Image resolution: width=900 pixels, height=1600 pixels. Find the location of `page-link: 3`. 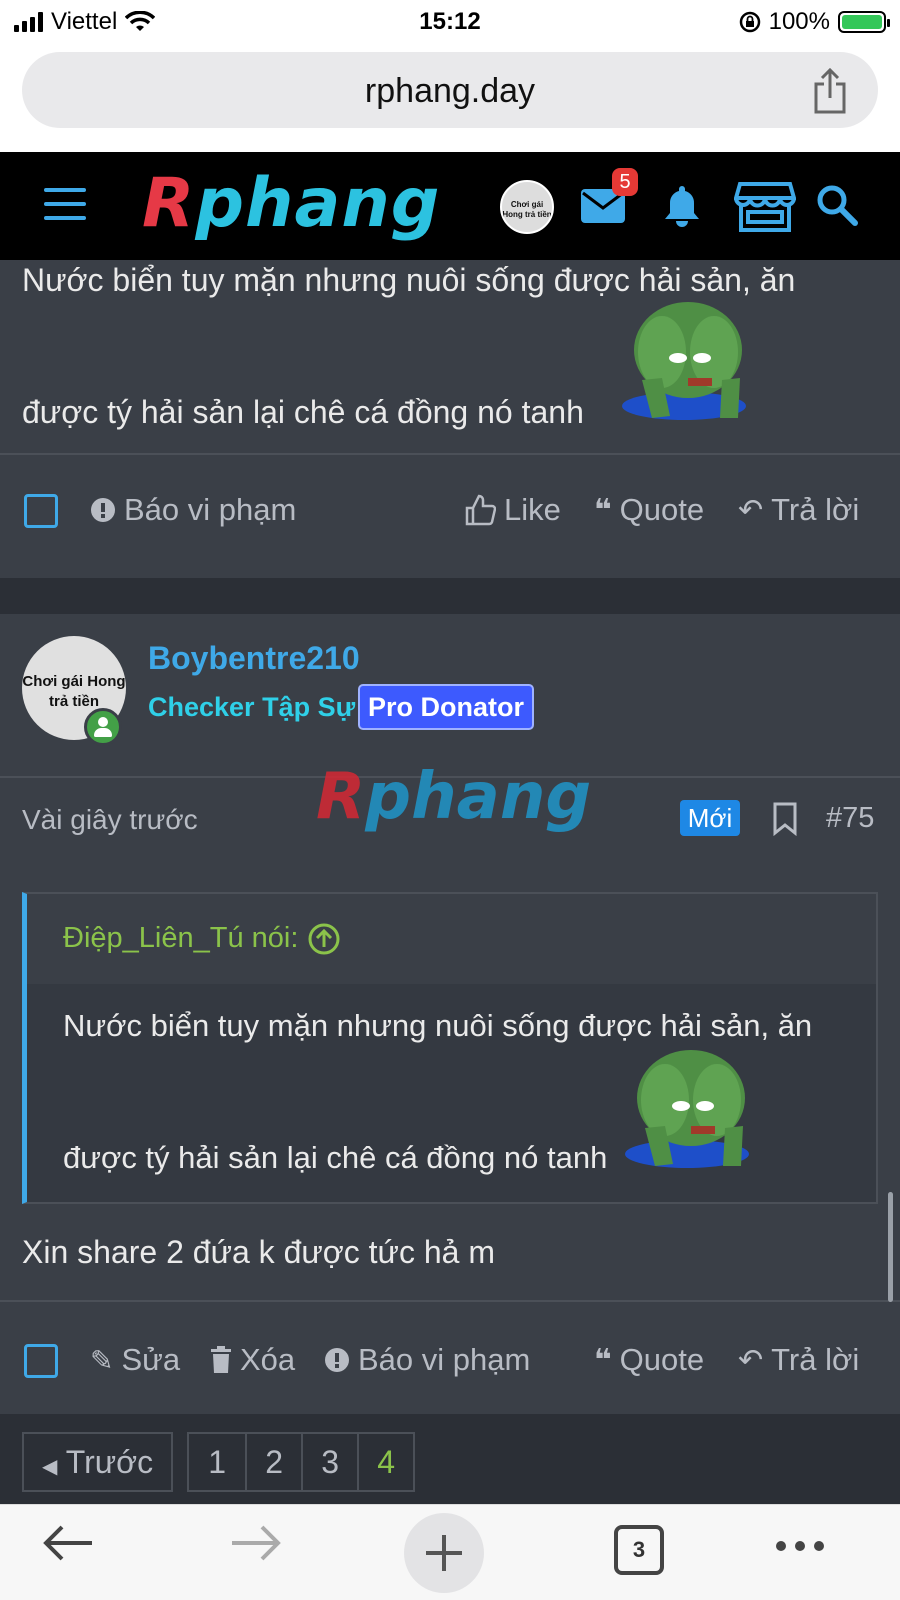

page-link: 3 is located at coordinates (329, 1463).